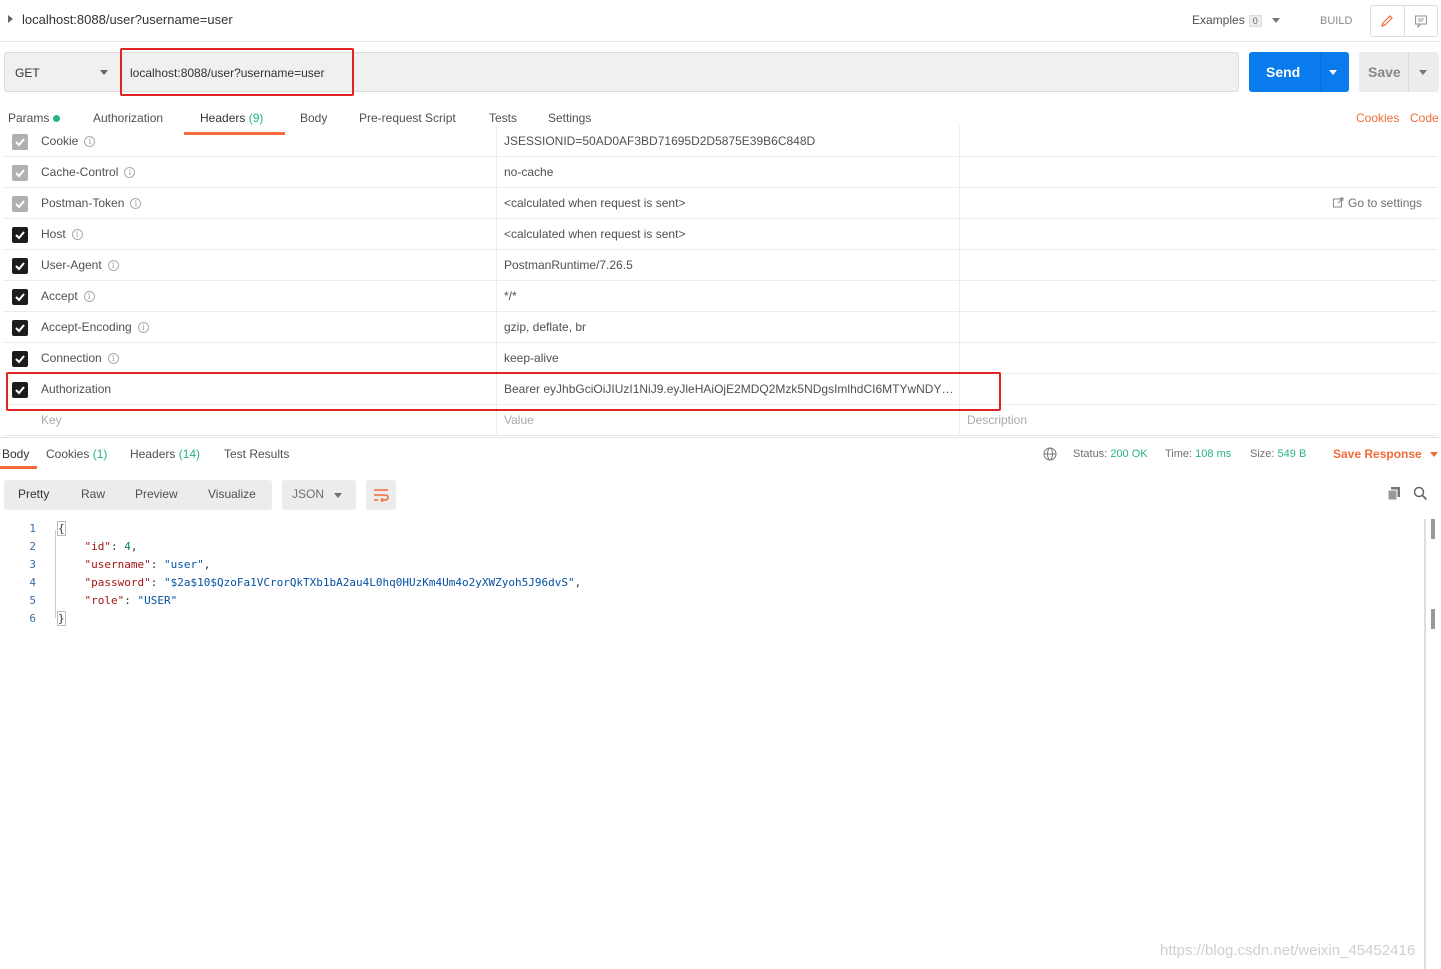 This screenshot has width=1441, height=969. What do you see at coordinates (68, 141) in the screenshot?
I see `header-key: Cookie i` at bounding box center [68, 141].